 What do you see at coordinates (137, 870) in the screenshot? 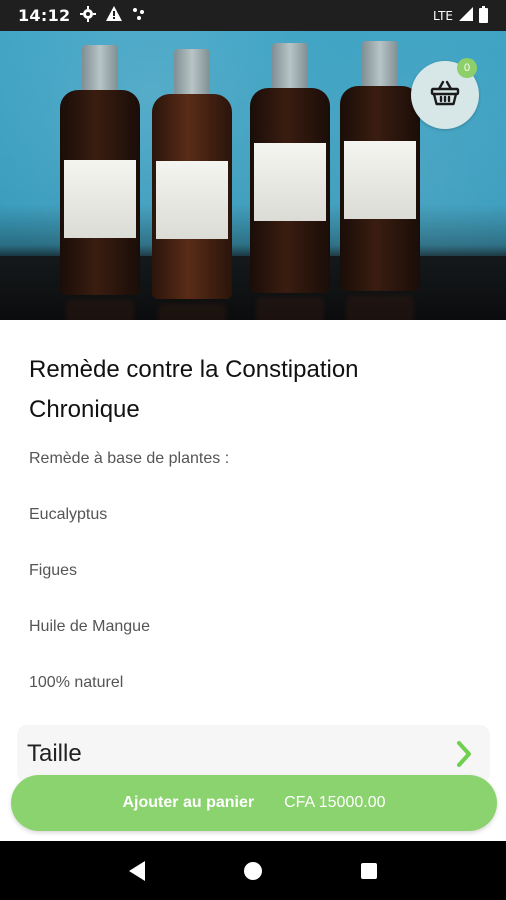
I see `back-icon` at bounding box center [137, 870].